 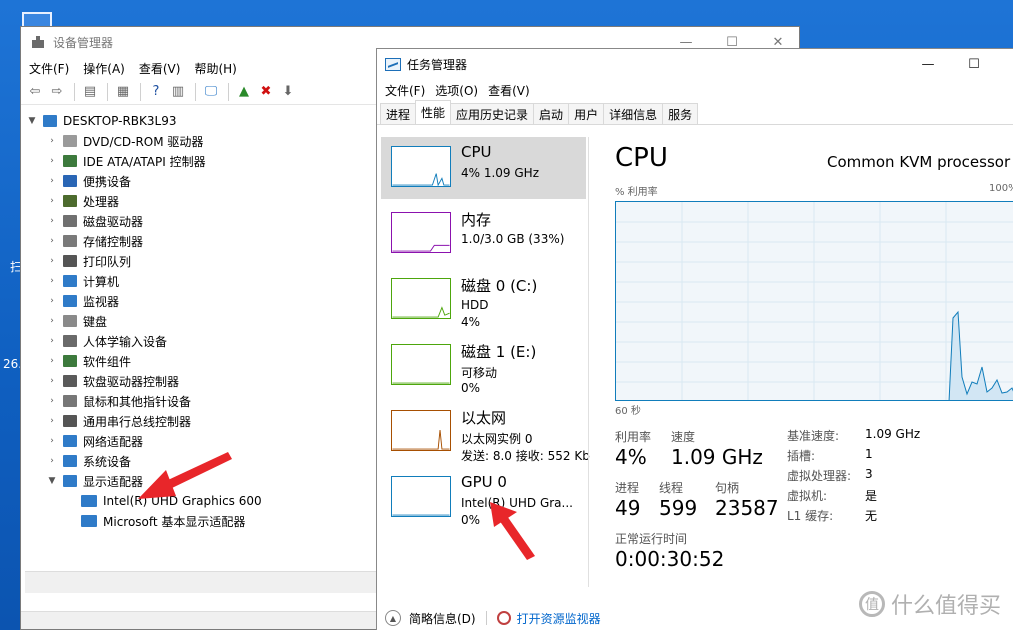 What do you see at coordinates (483, 498) in the screenshot?
I see `resource-item: GPU 0 Intel(R) UHD Gra... 0%` at bounding box center [483, 498].